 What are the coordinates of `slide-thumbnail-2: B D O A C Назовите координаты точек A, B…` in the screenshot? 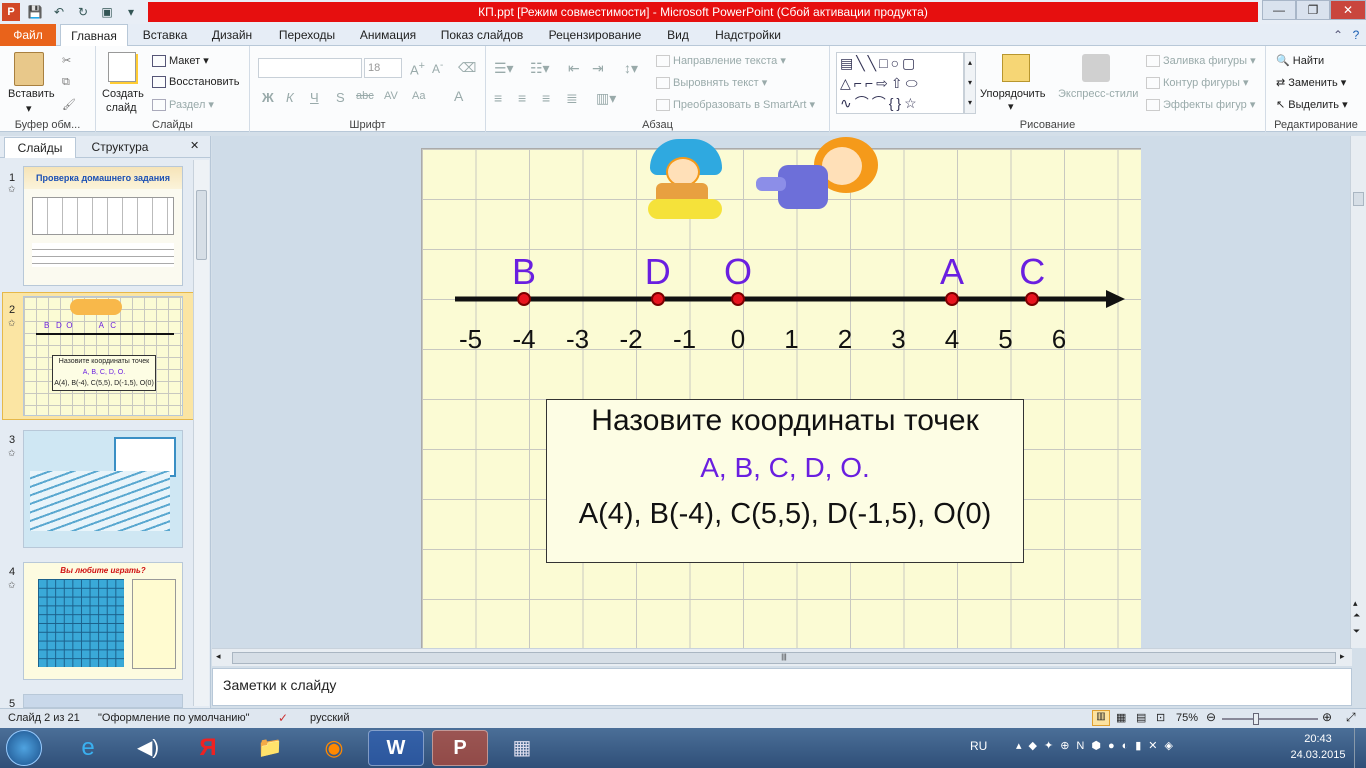 It's located at (103, 356).